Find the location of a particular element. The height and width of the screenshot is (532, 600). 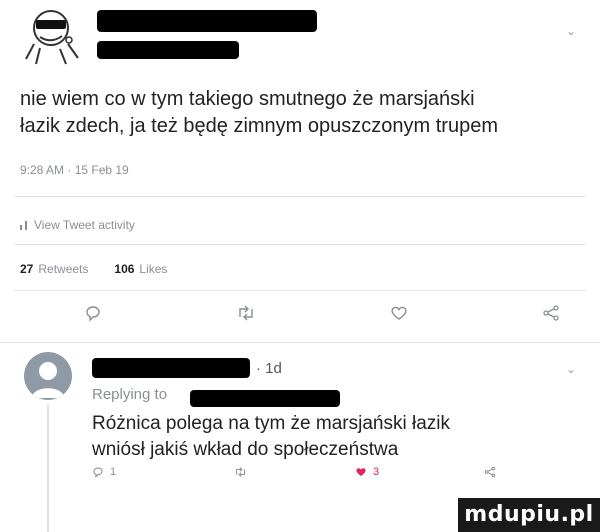

watermark: mdupiu.pl is located at coordinates (529, 515).